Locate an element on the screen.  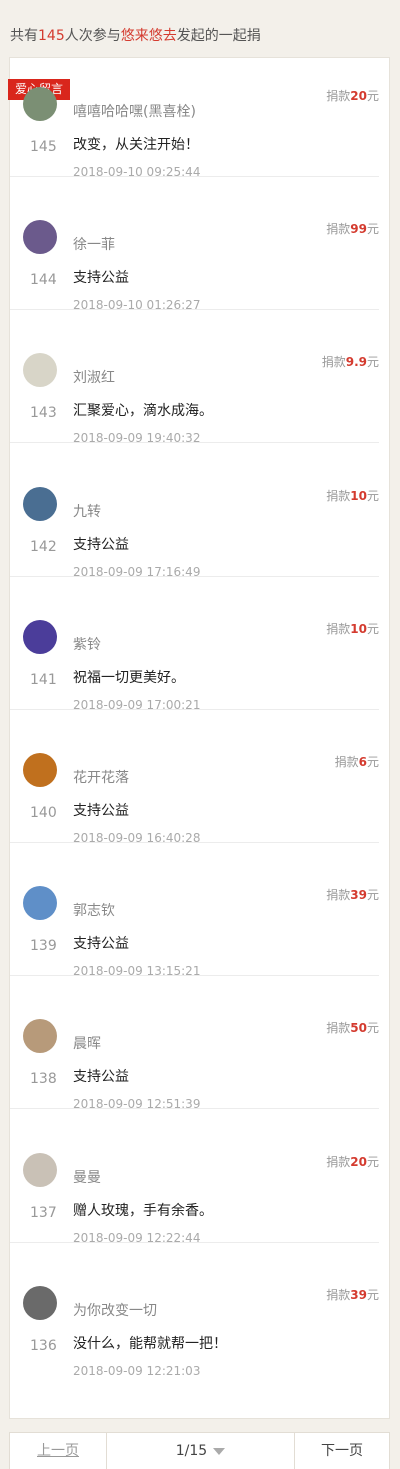
donor-rank: 143 is located at coordinates (43, 413).